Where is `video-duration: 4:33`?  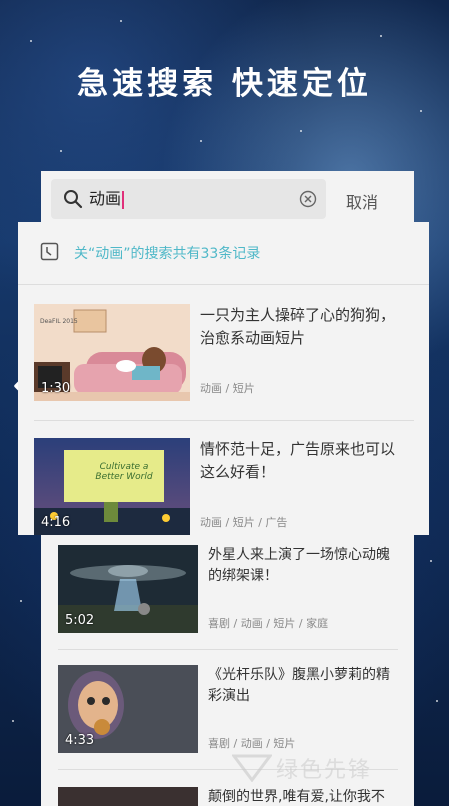
video-duration: 4:33 is located at coordinates (80, 740).